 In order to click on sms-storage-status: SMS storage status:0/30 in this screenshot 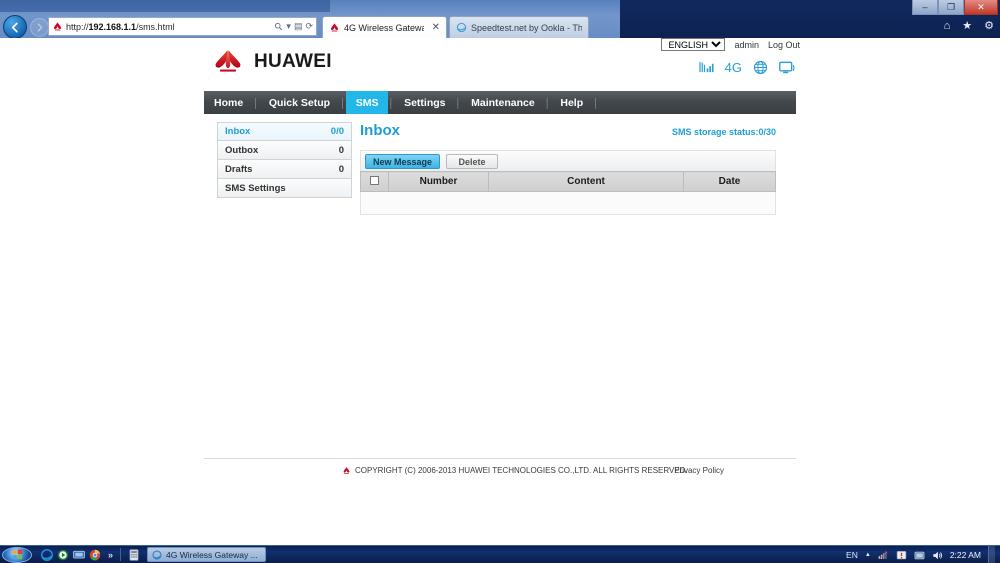, I will do `click(723, 132)`.